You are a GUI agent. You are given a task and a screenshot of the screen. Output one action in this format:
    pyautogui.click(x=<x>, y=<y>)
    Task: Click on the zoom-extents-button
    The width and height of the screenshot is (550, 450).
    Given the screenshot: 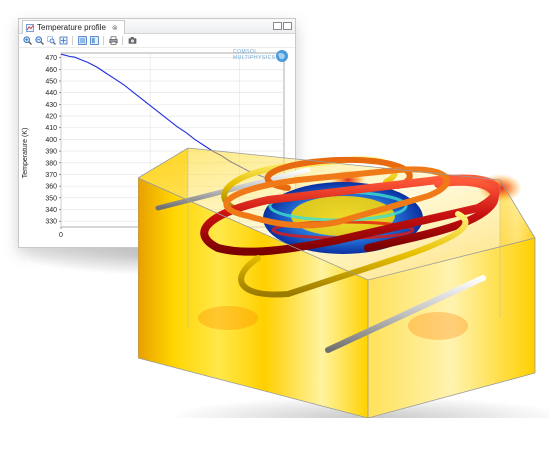 What is the action you would take?
    pyautogui.click(x=63, y=41)
    